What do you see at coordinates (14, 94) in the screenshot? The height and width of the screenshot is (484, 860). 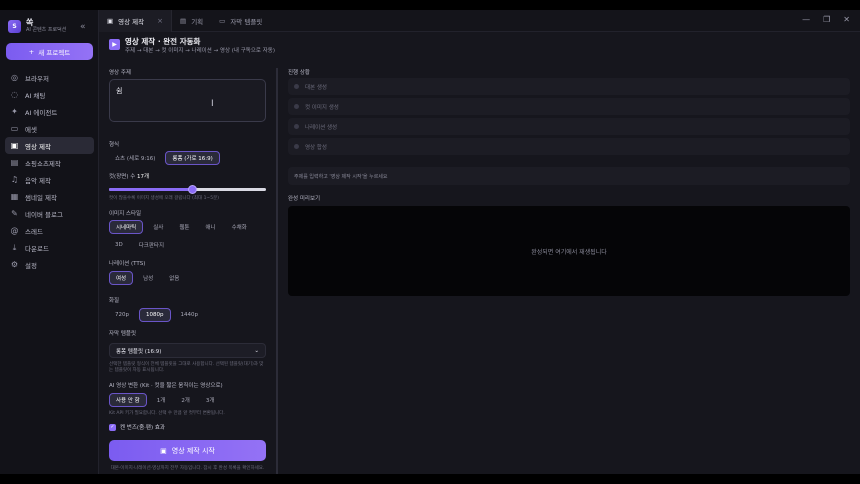 I see `chat-icon: ◌` at bounding box center [14, 94].